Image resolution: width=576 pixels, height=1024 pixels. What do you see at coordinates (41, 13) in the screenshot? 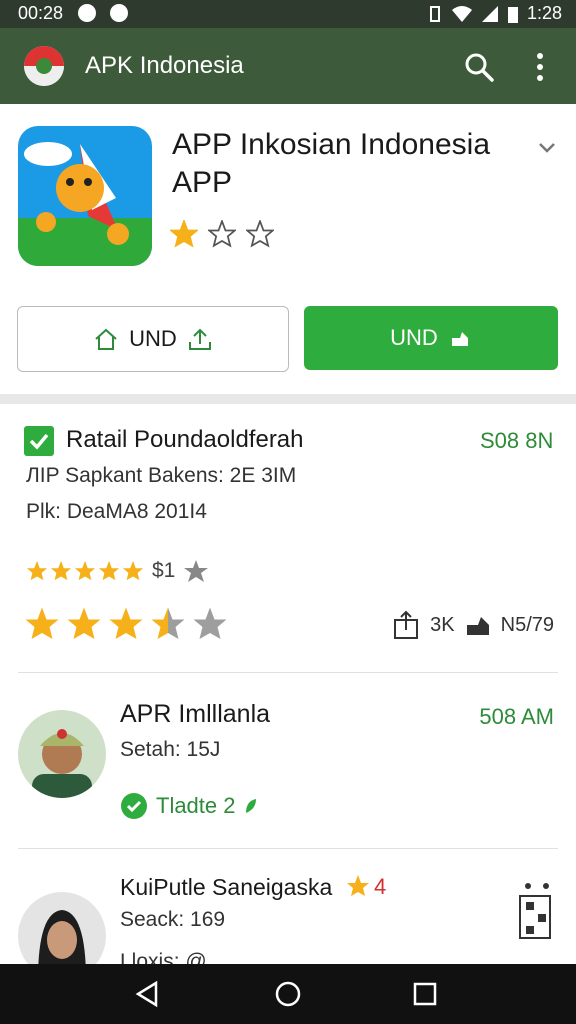
I see `status-time: 00:28` at bounding box center [41, 13].